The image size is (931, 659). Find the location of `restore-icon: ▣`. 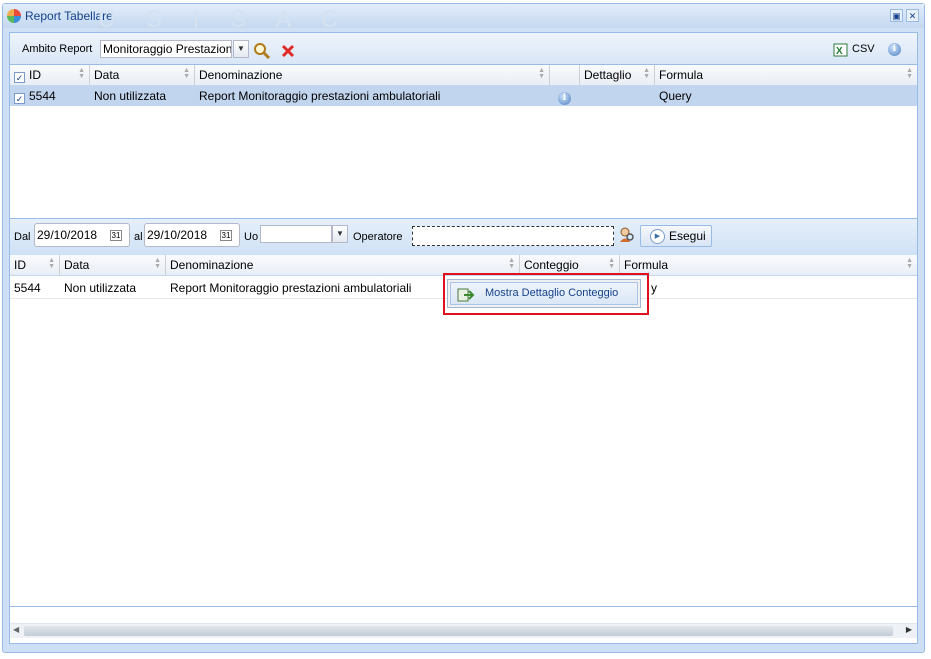

restore-icon: ▣ is located at coordinates (896, 15).